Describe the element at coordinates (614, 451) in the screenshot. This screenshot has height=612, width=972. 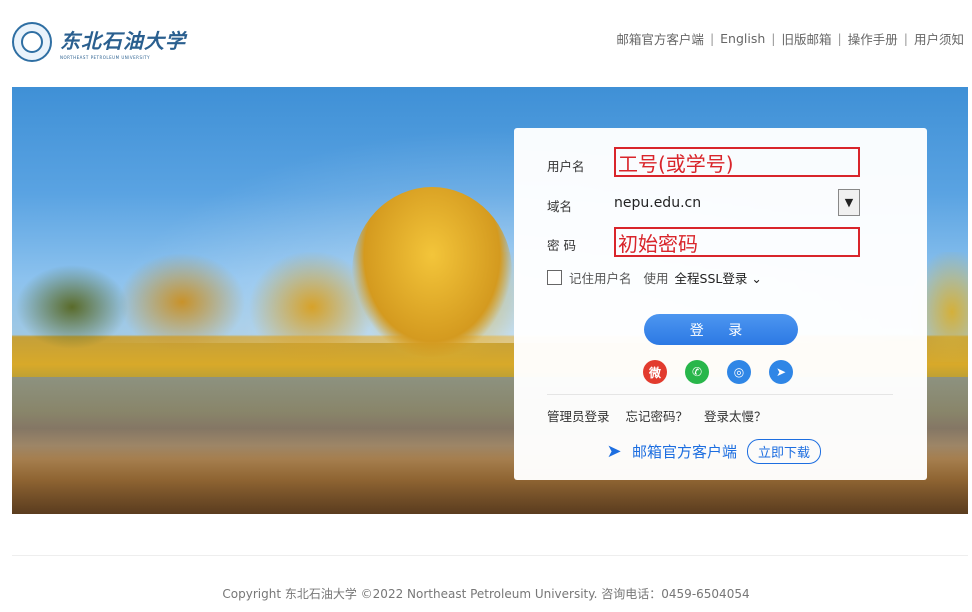
I see `mail-client-icon: ➤` at that location.